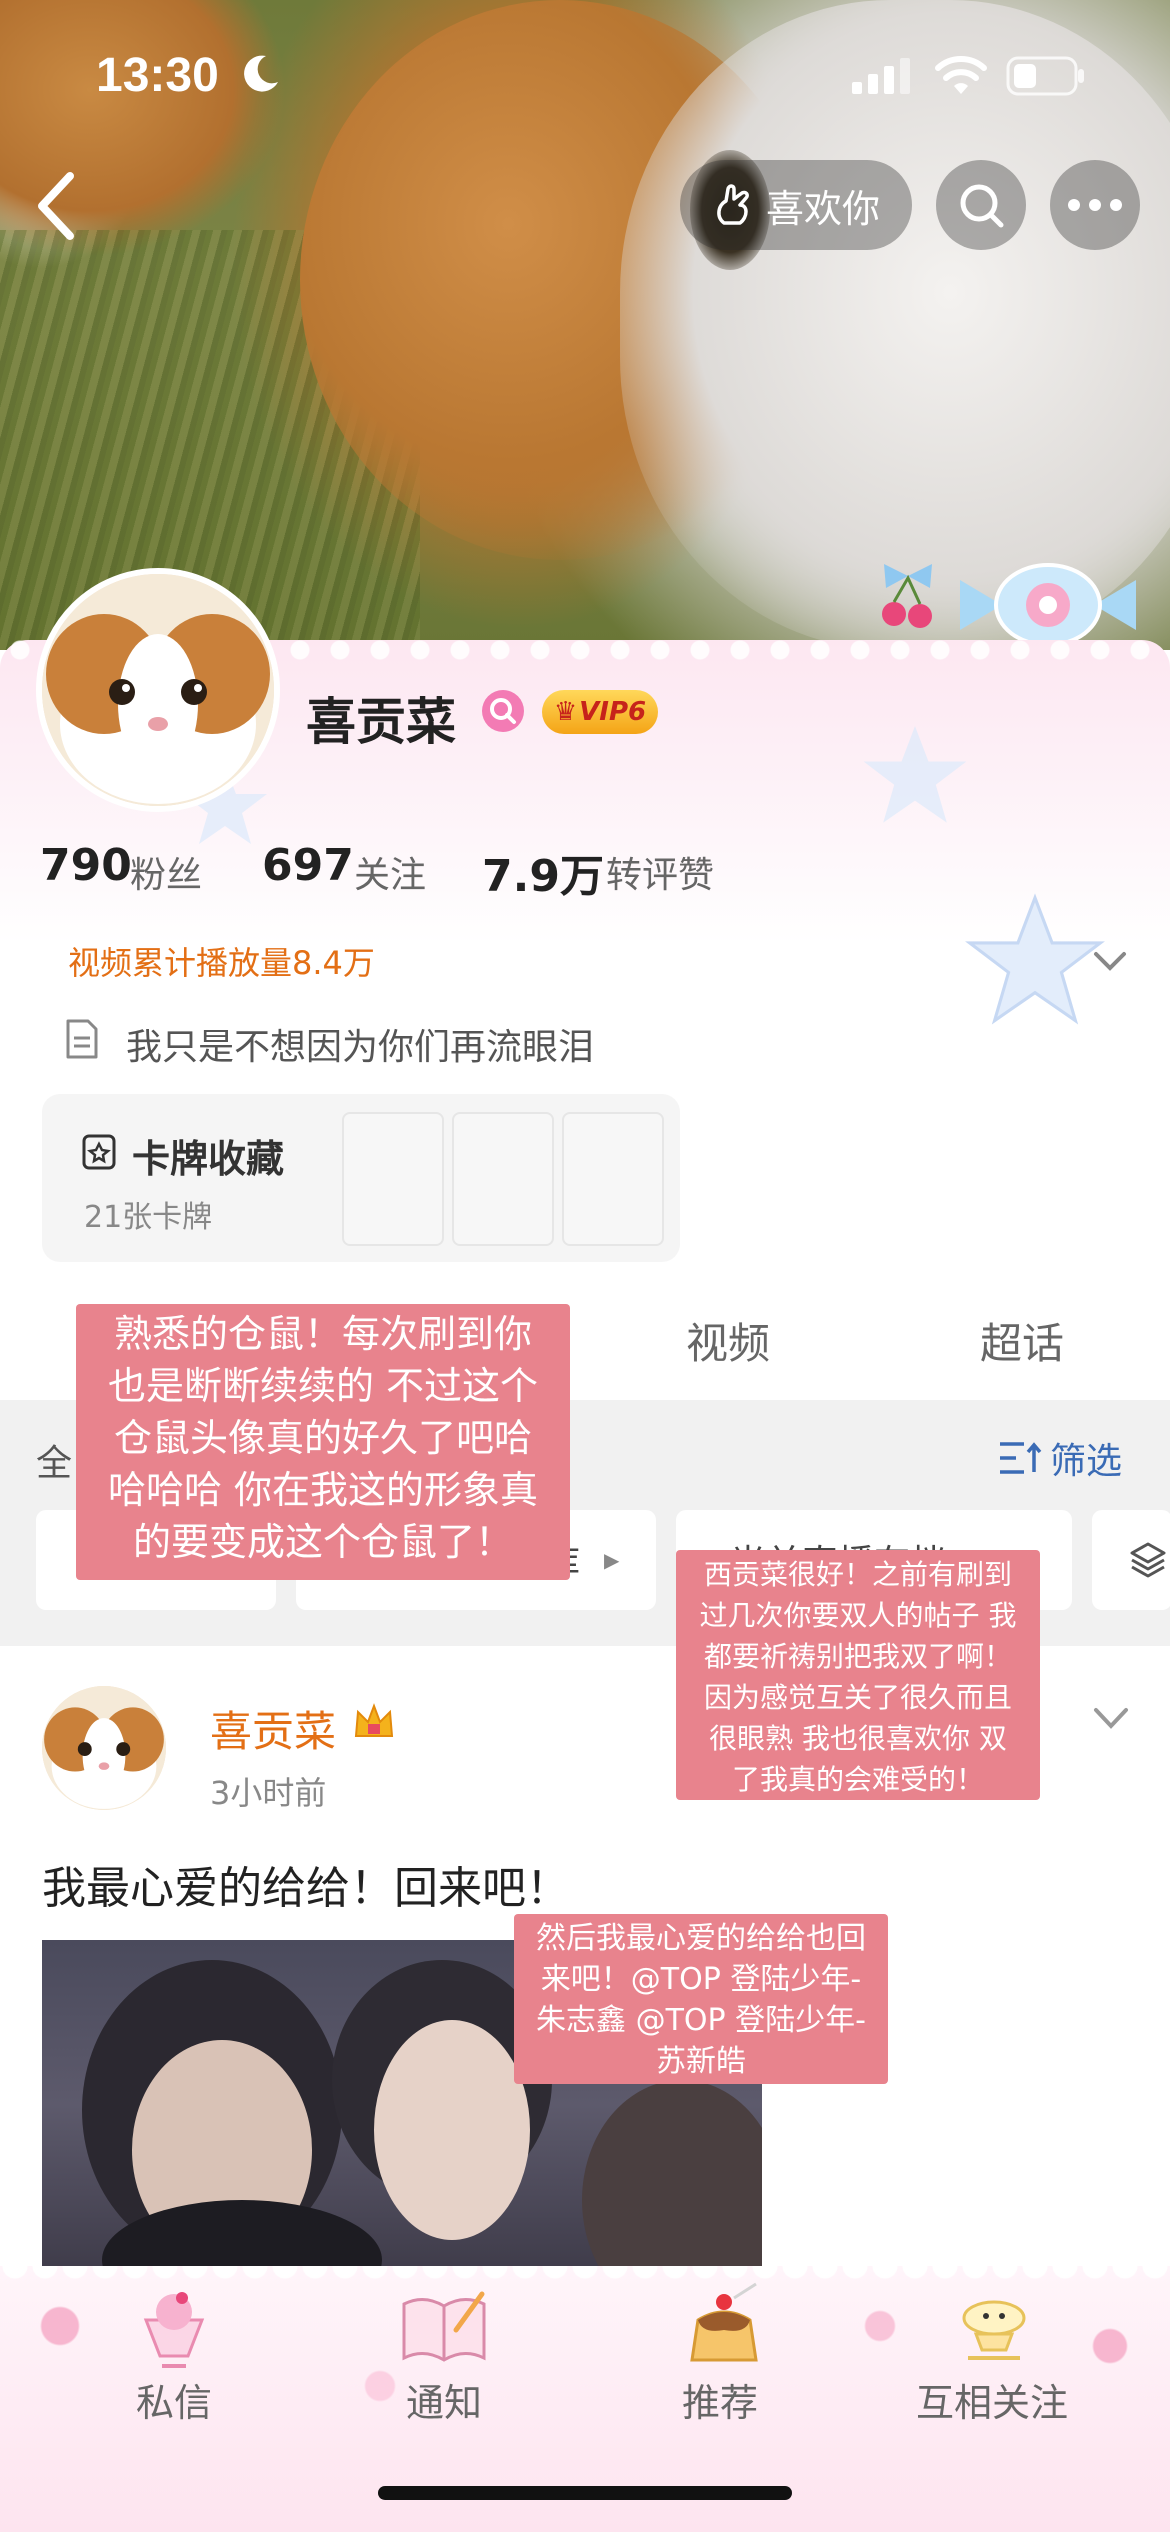 The image size is (1170, 2532). What do you see at coordinates (1021, 1458) in the screenshot?
I see `filter-icon` at bounding box center [1021, 1458].